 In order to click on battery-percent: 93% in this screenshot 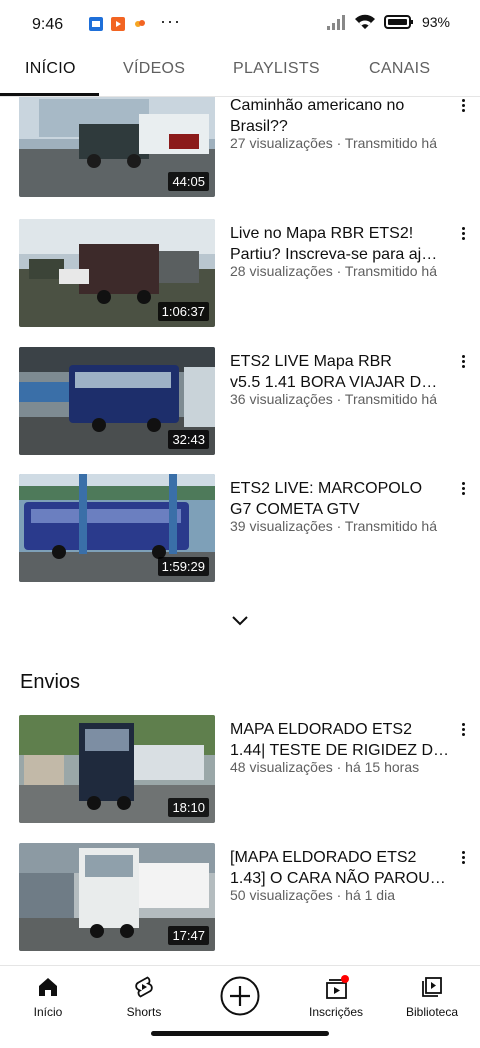, I will do `click(435, 22)`.